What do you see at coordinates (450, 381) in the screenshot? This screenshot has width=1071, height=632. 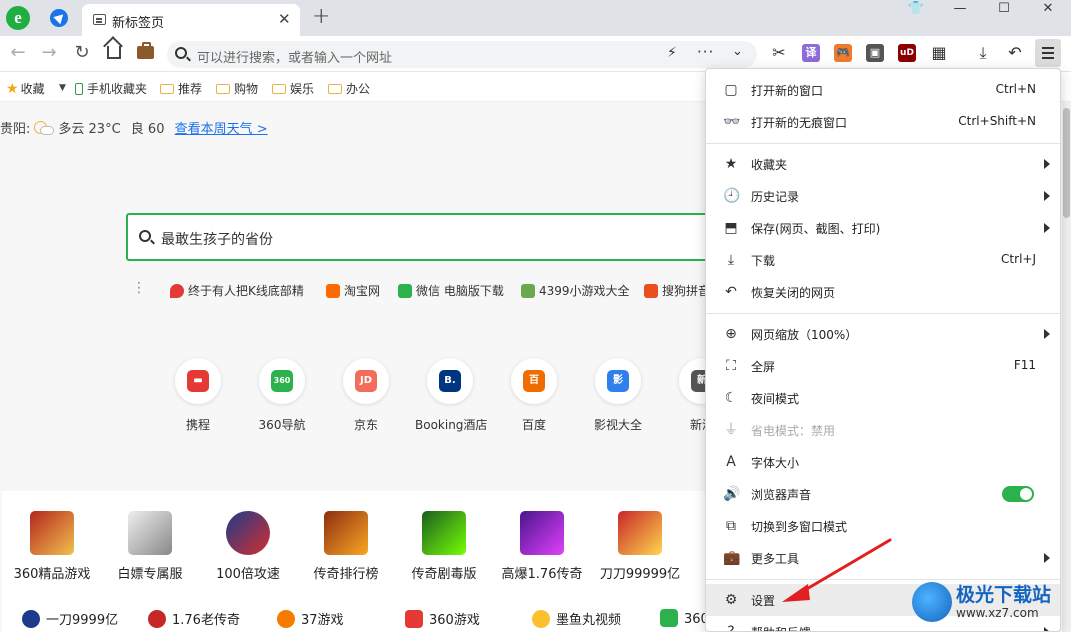 I see `site-icon-circle: B.` at bounding box center [450, 381].